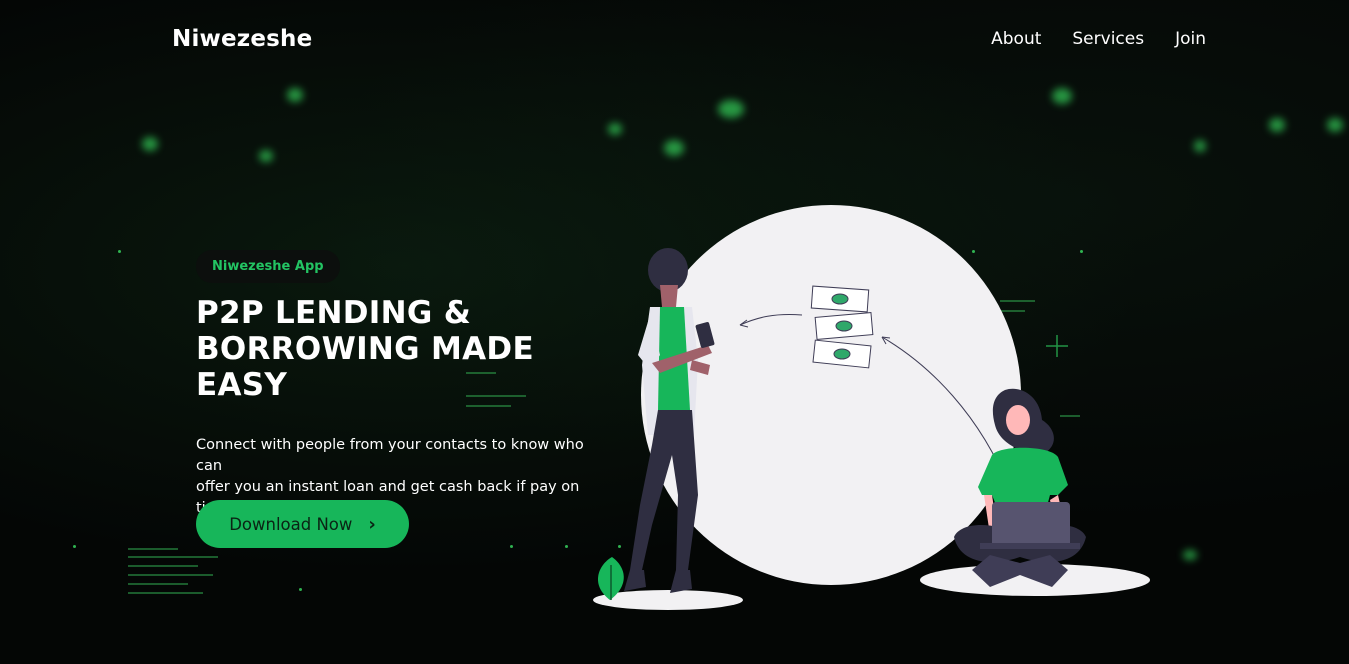 This screenshot has height=664, width=1349. What do you see at coordinates (1108, 39) in the screenshot?
I see `nav-link-services: Services` at bounding box center [1108, 39].